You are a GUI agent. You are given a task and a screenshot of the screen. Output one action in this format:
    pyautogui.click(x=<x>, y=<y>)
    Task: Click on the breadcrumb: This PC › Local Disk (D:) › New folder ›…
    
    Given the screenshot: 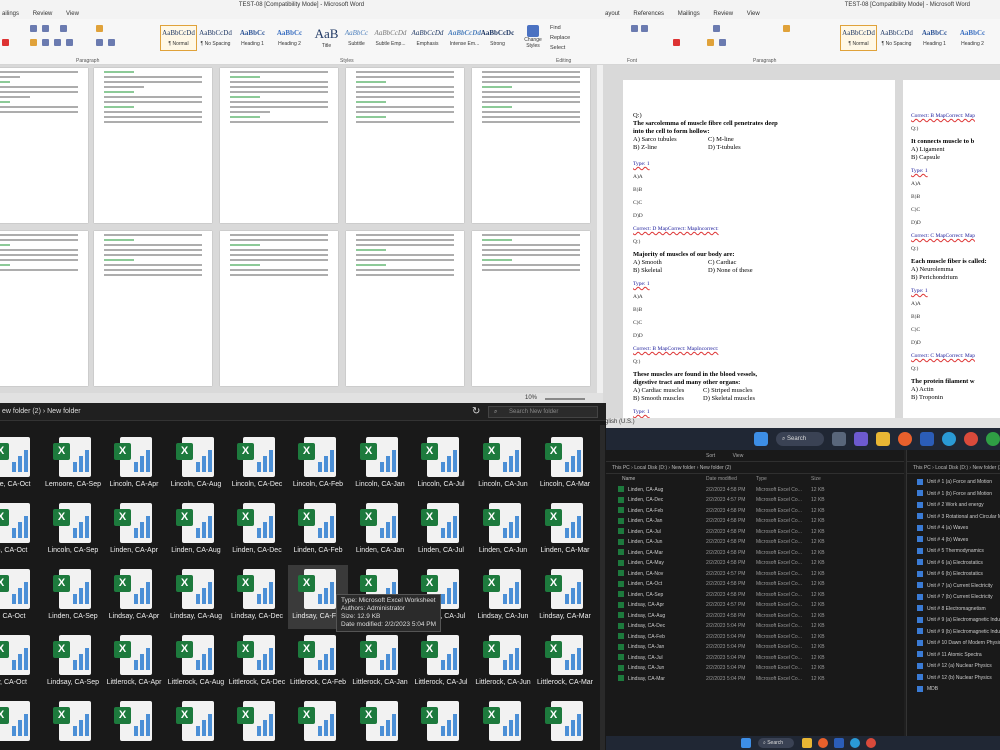 What is the action you would take?
    pyautogui.click(x=755, y=468)
    